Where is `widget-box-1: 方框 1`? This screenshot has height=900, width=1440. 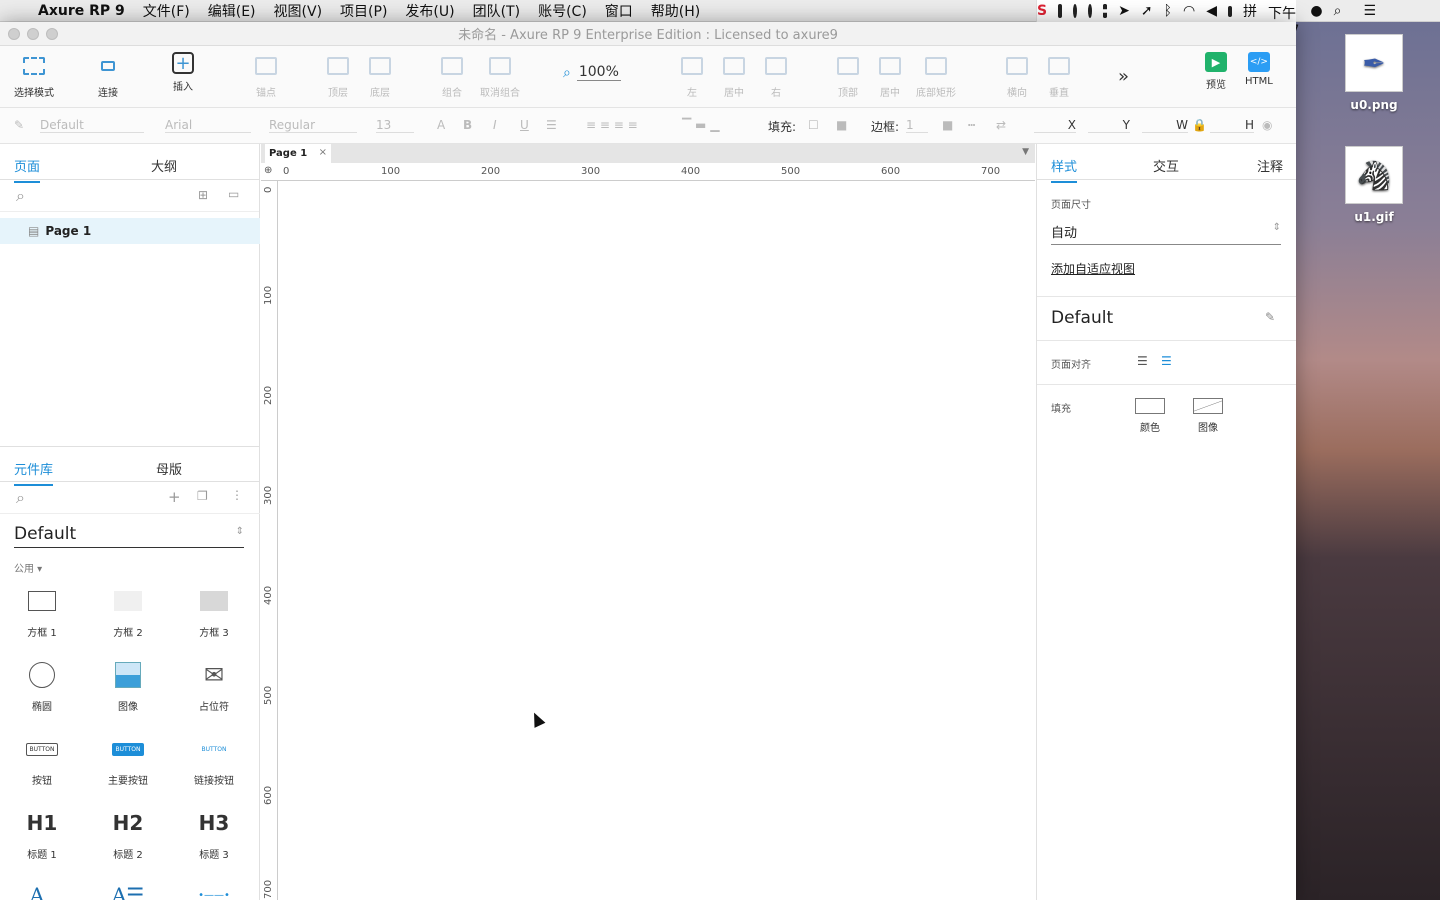
widget-box-1: 方框 1 is located at coordinates (42, 612).